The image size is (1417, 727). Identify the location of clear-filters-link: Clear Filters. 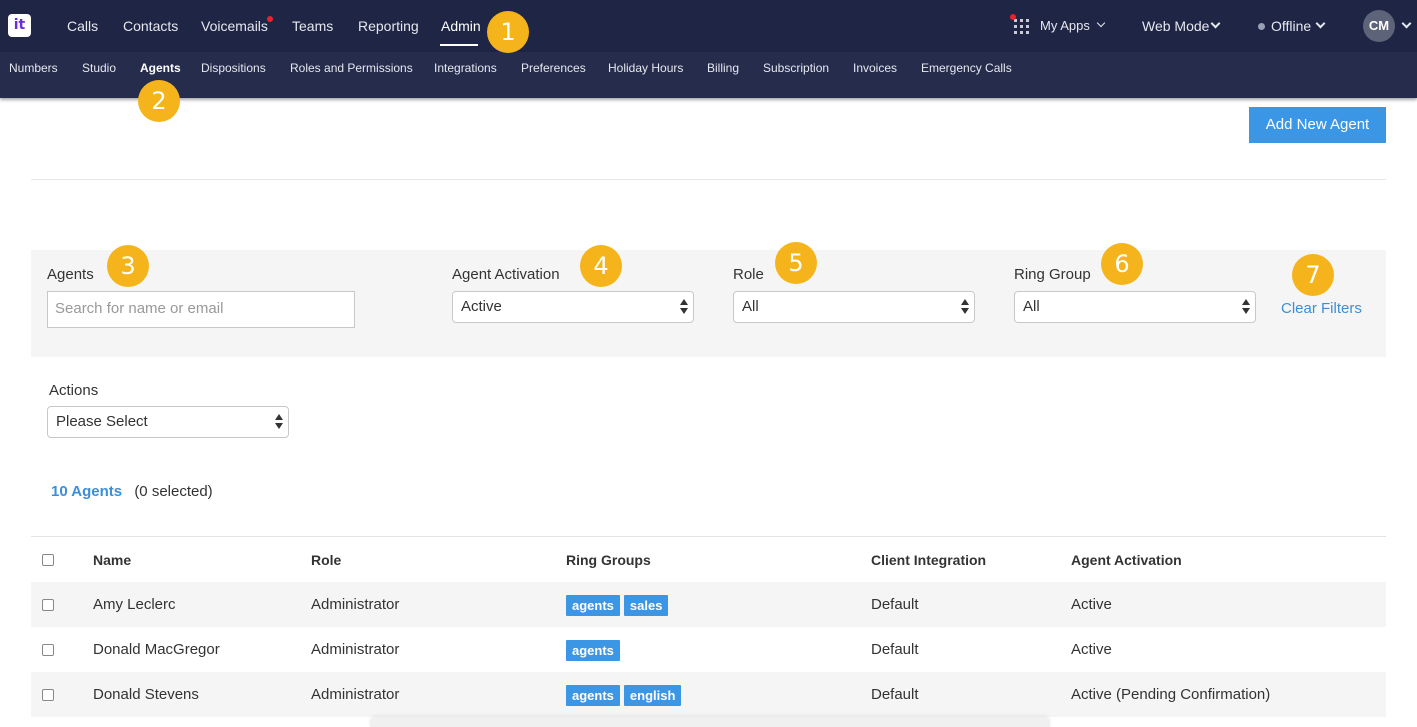
(1321, 308).